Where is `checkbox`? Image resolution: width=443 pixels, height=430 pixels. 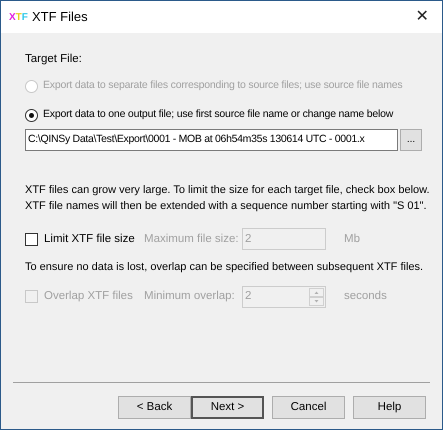
checkbox is located at coordinates (31, 239).